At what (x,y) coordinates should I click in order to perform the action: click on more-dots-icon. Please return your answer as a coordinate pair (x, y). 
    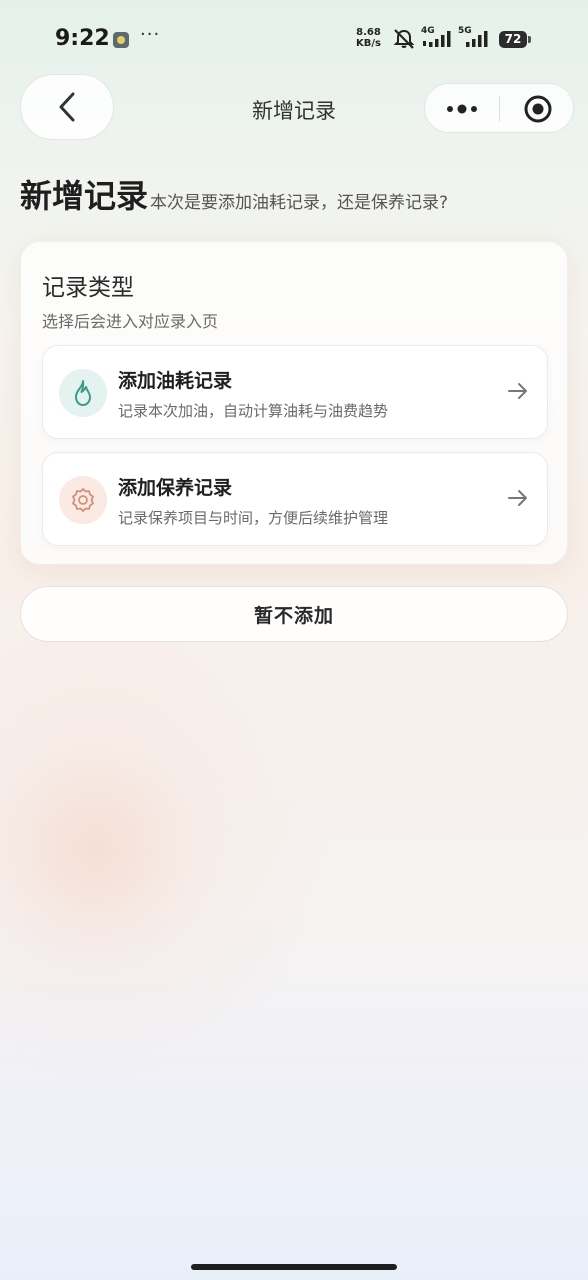
    Looking at the image, I should click on (462, 109).